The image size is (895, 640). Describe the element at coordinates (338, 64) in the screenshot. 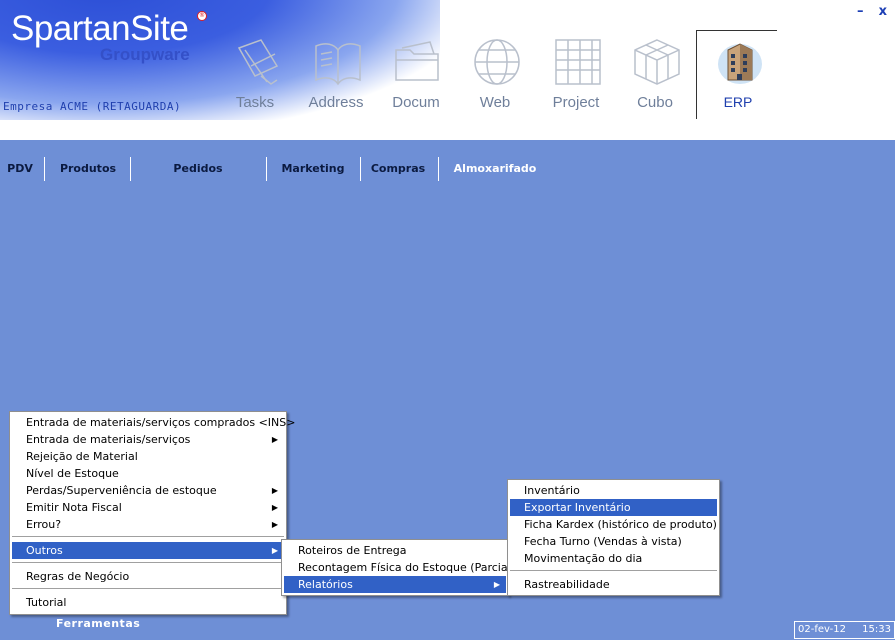

I see `address-book-icon` at that location.